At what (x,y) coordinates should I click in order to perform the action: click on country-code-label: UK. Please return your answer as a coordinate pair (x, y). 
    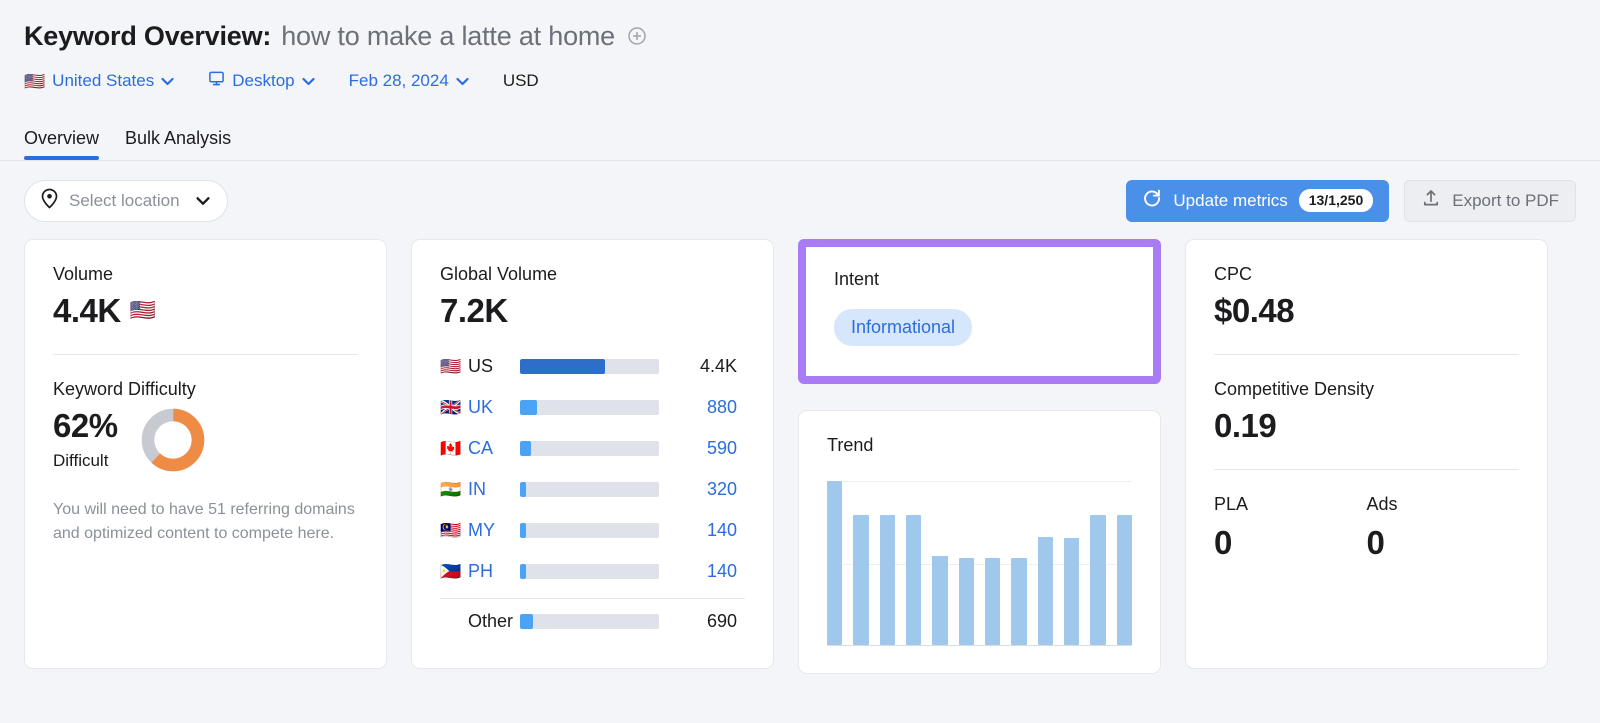
    Looking at the image, I should click on (481, 407).